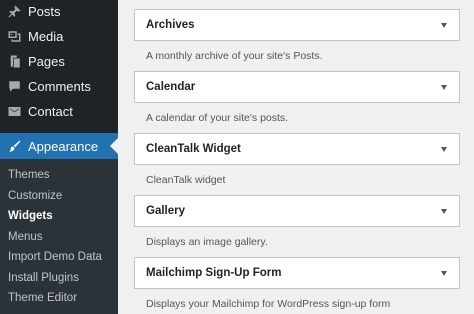  I want to click on widget-title: Calendar, so click(171, 87).